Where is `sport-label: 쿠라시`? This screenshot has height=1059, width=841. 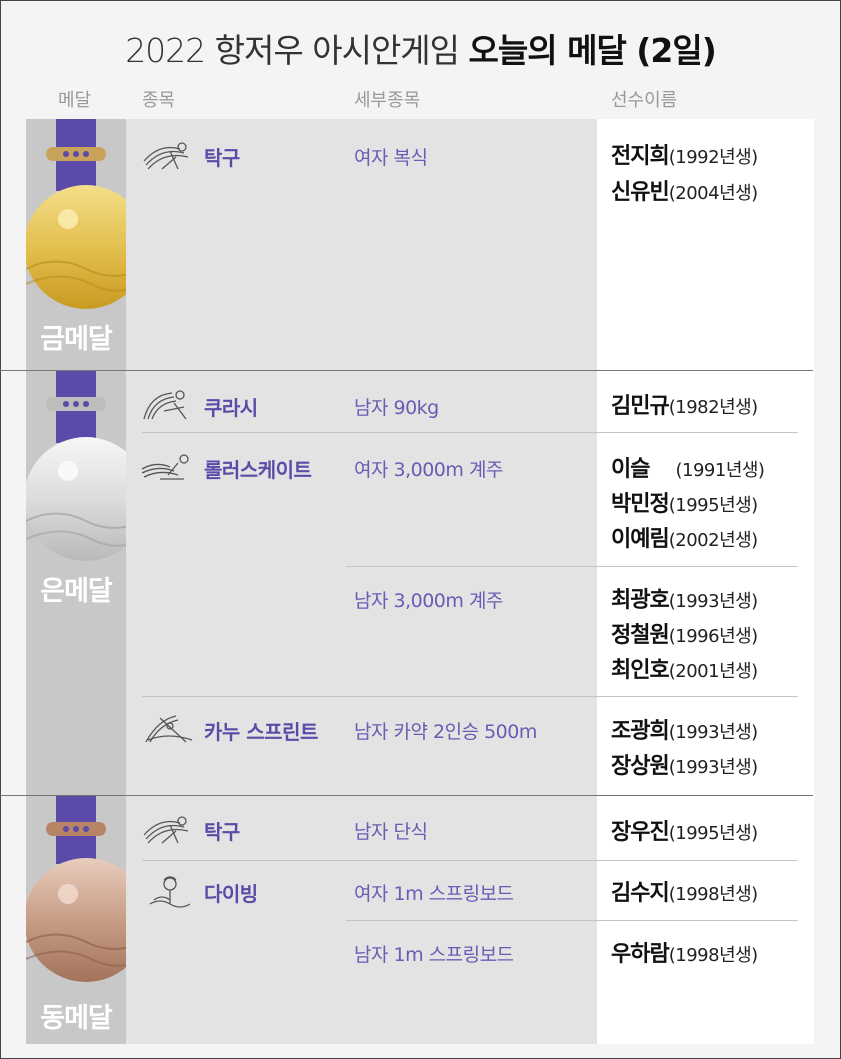 sport-label: 쿠라시 is located at coordinates (231, 408).